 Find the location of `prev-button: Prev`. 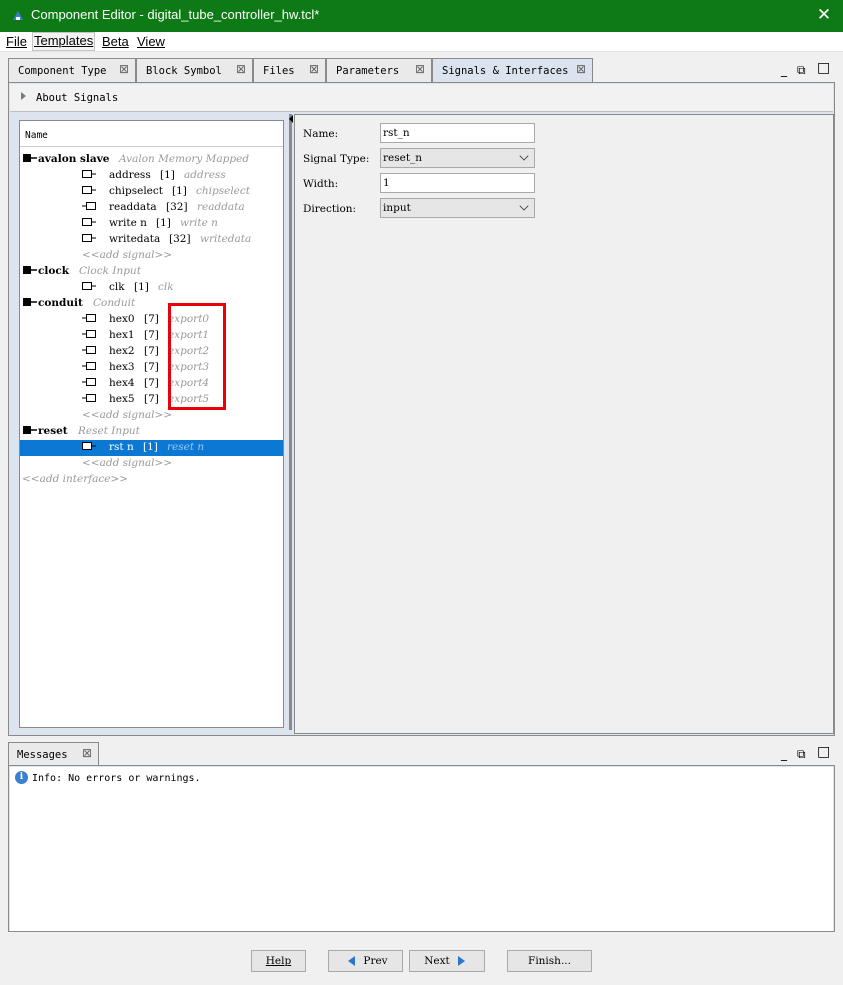

prev-button: Prev is located at coordinates (365, 961).